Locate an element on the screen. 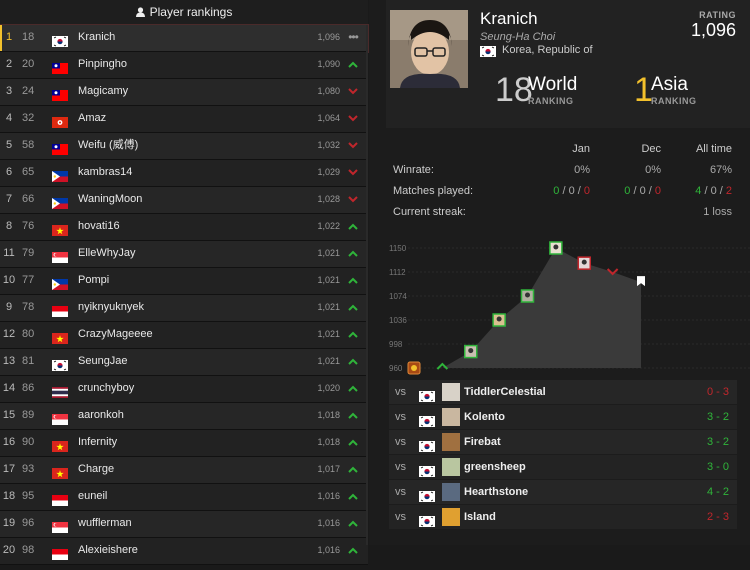 The image size is (750, 570). ranking-row: 1 18 Kranich 1,096 ••• is located at coordinates (184, 38).